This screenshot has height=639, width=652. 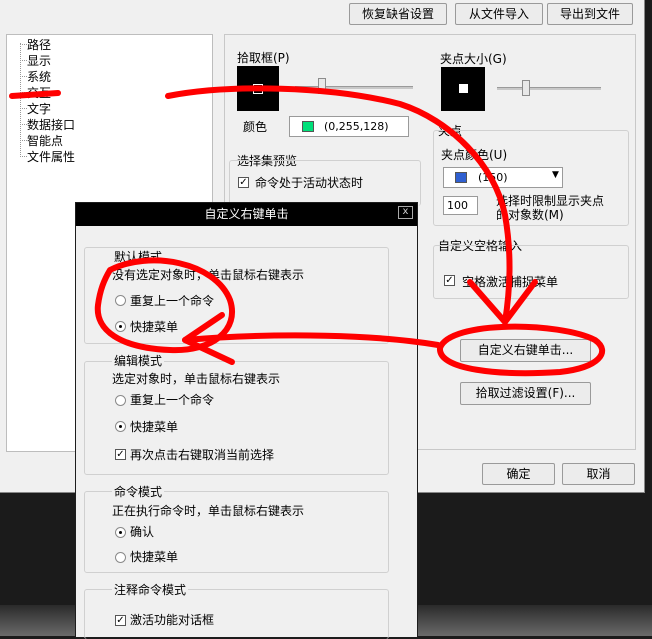 I want to click on tree-item-display: 显示, so click(x=39, y=60).